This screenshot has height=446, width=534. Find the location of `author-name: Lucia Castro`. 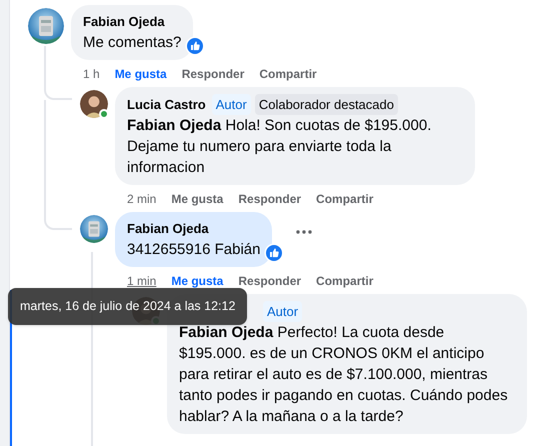

author-name: Lucia Castro is located at coordinates (166, 104).